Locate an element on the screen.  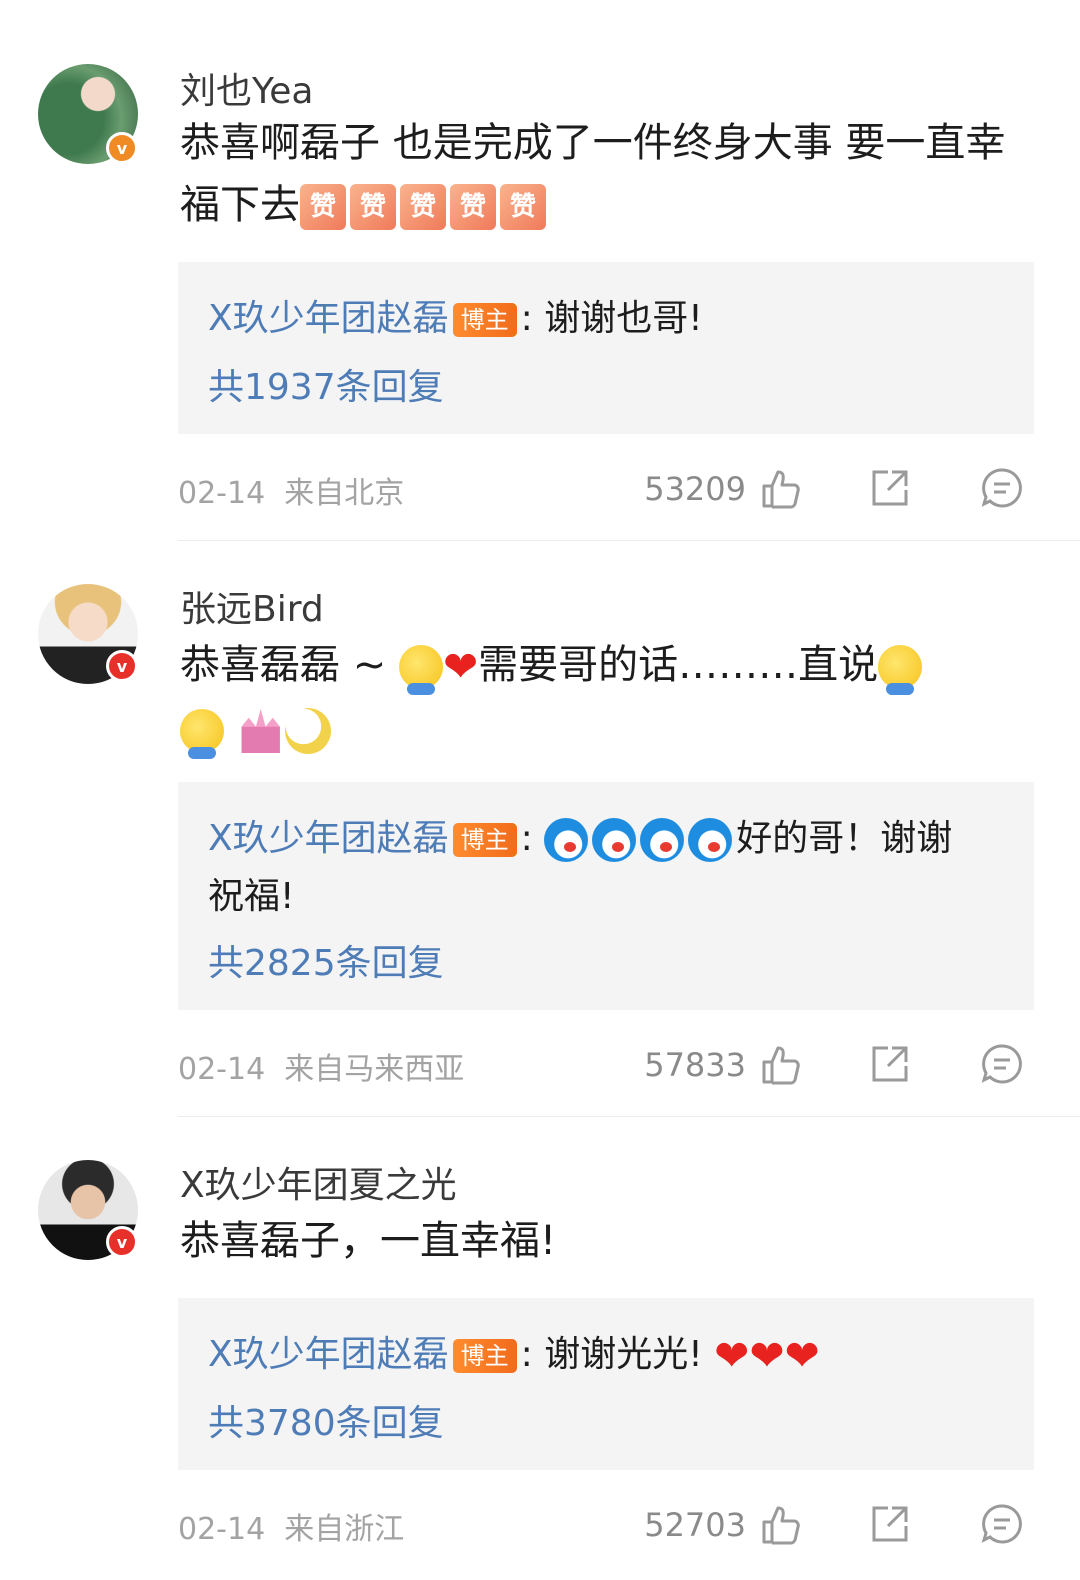
comment-text: 恭喜磊磊 ~ ❤需要哥的话………直说 is located at coordinates (600, 697).